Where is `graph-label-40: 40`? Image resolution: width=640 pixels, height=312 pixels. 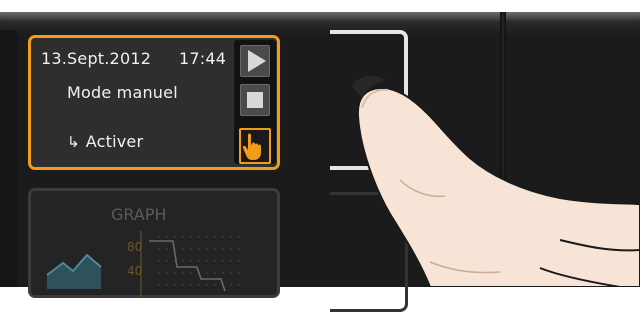
graph-label-40: 40 is located at coordinates (134, 271).